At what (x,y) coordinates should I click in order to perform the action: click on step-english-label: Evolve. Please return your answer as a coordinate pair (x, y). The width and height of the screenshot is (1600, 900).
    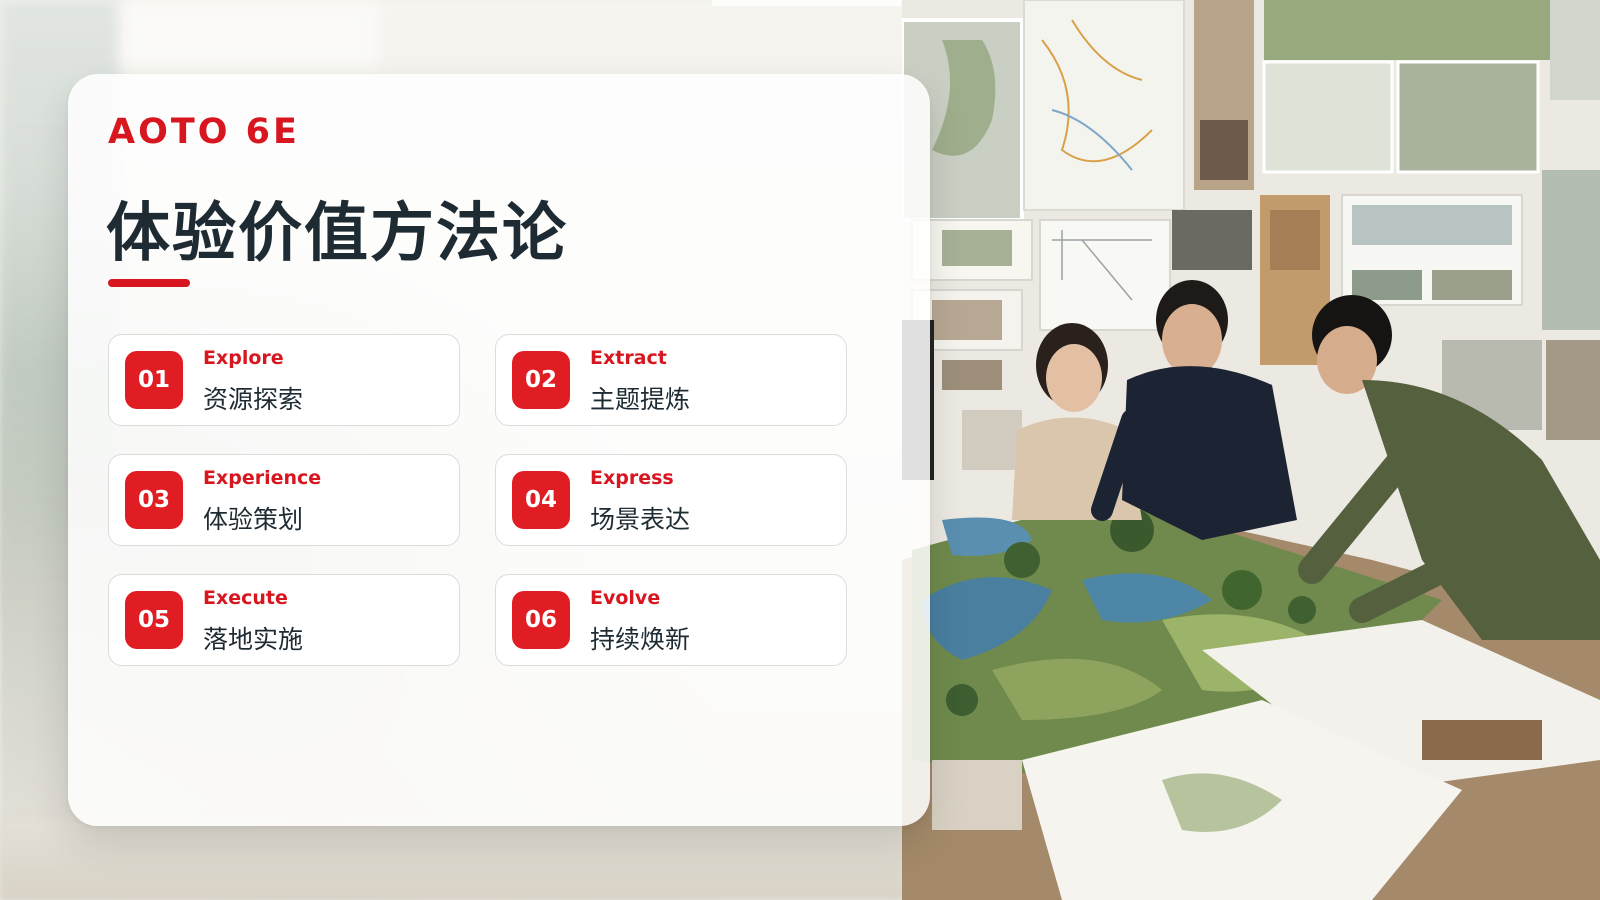
    Looking at the image, I should click on (625, 598).